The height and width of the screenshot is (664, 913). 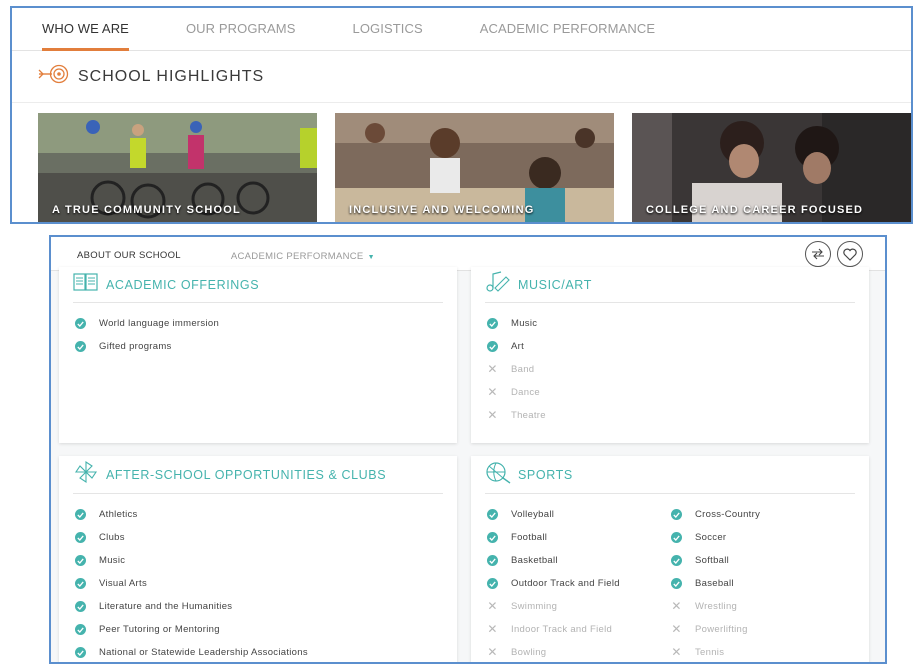 I want to click on list-item: ✕ Wrestling, so click(x=761, y=606).